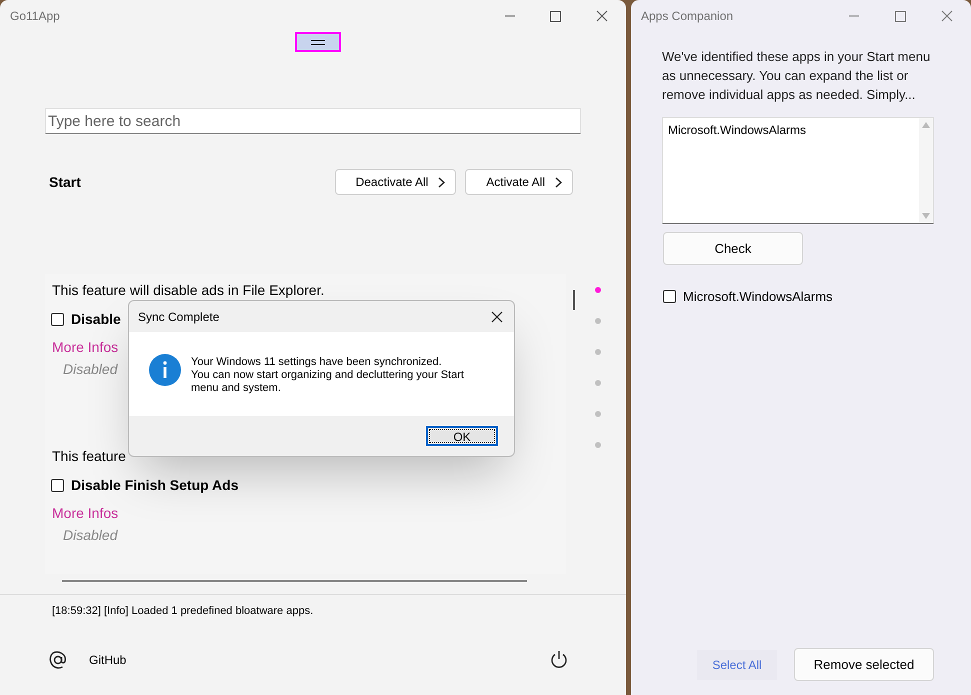 This screenshot has width=971, height=695. I want to click on select-all-button: Select All, so click(737, 665).